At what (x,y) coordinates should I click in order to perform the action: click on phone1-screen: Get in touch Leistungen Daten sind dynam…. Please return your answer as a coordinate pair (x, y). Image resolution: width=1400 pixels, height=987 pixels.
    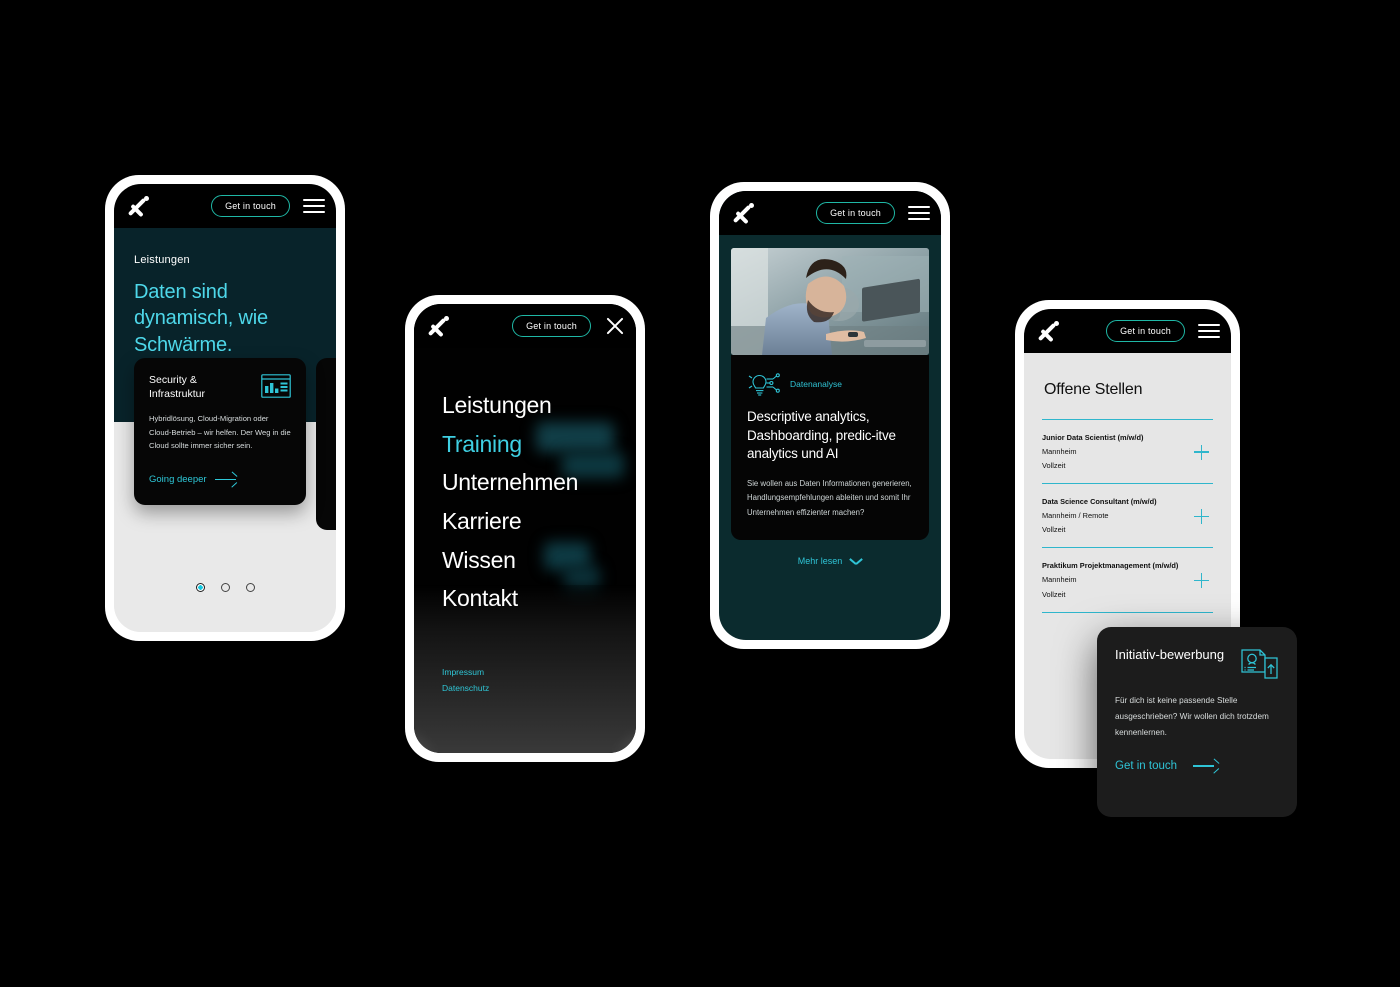
    Looking at the image, I should click on (225, 408).